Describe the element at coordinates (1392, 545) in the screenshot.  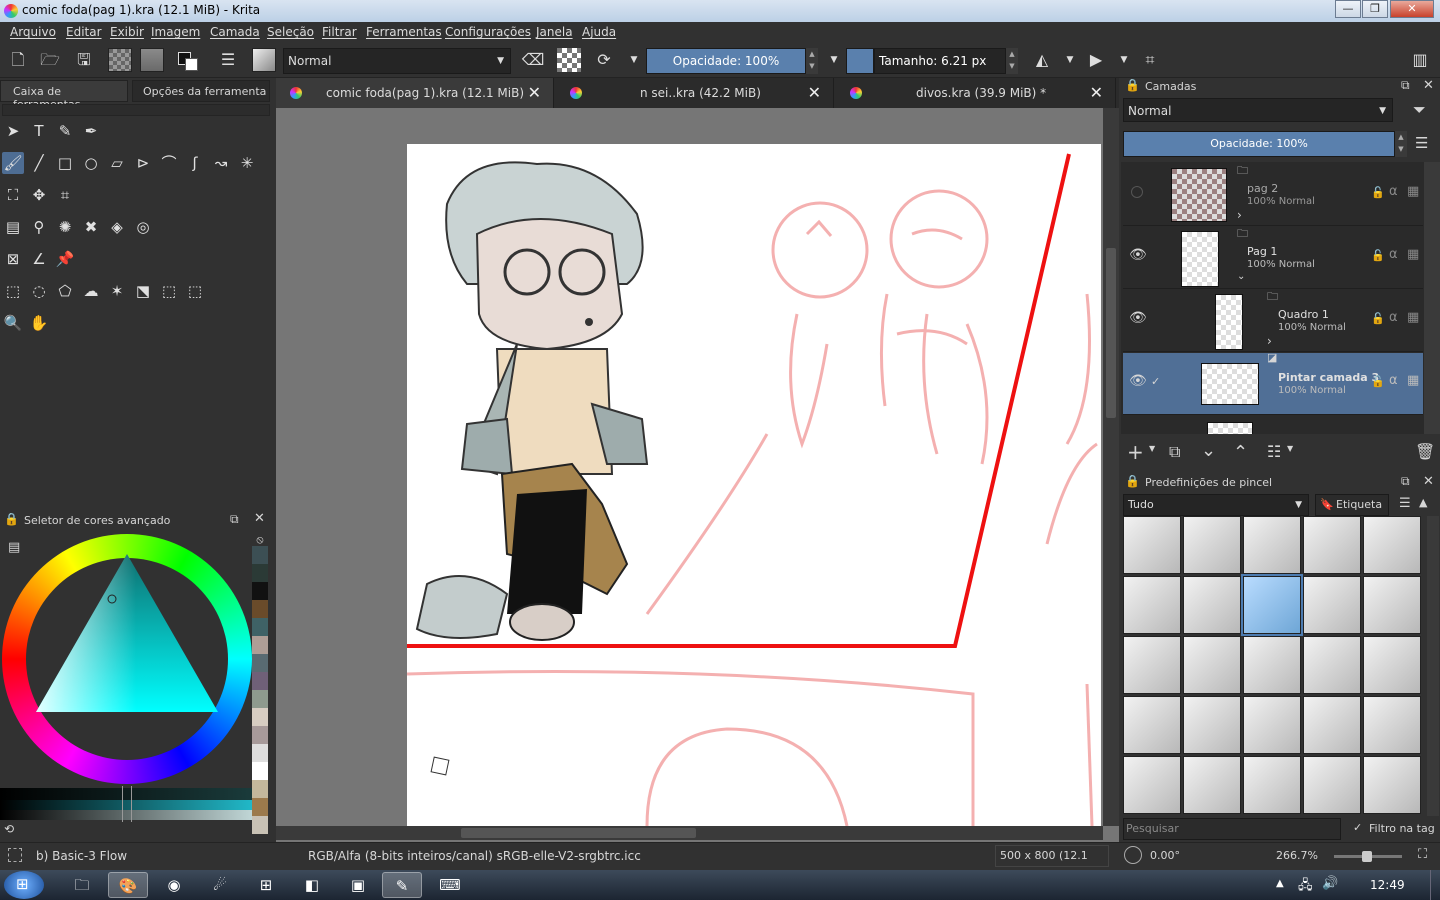
I see `brush-preset-pen` at that location.